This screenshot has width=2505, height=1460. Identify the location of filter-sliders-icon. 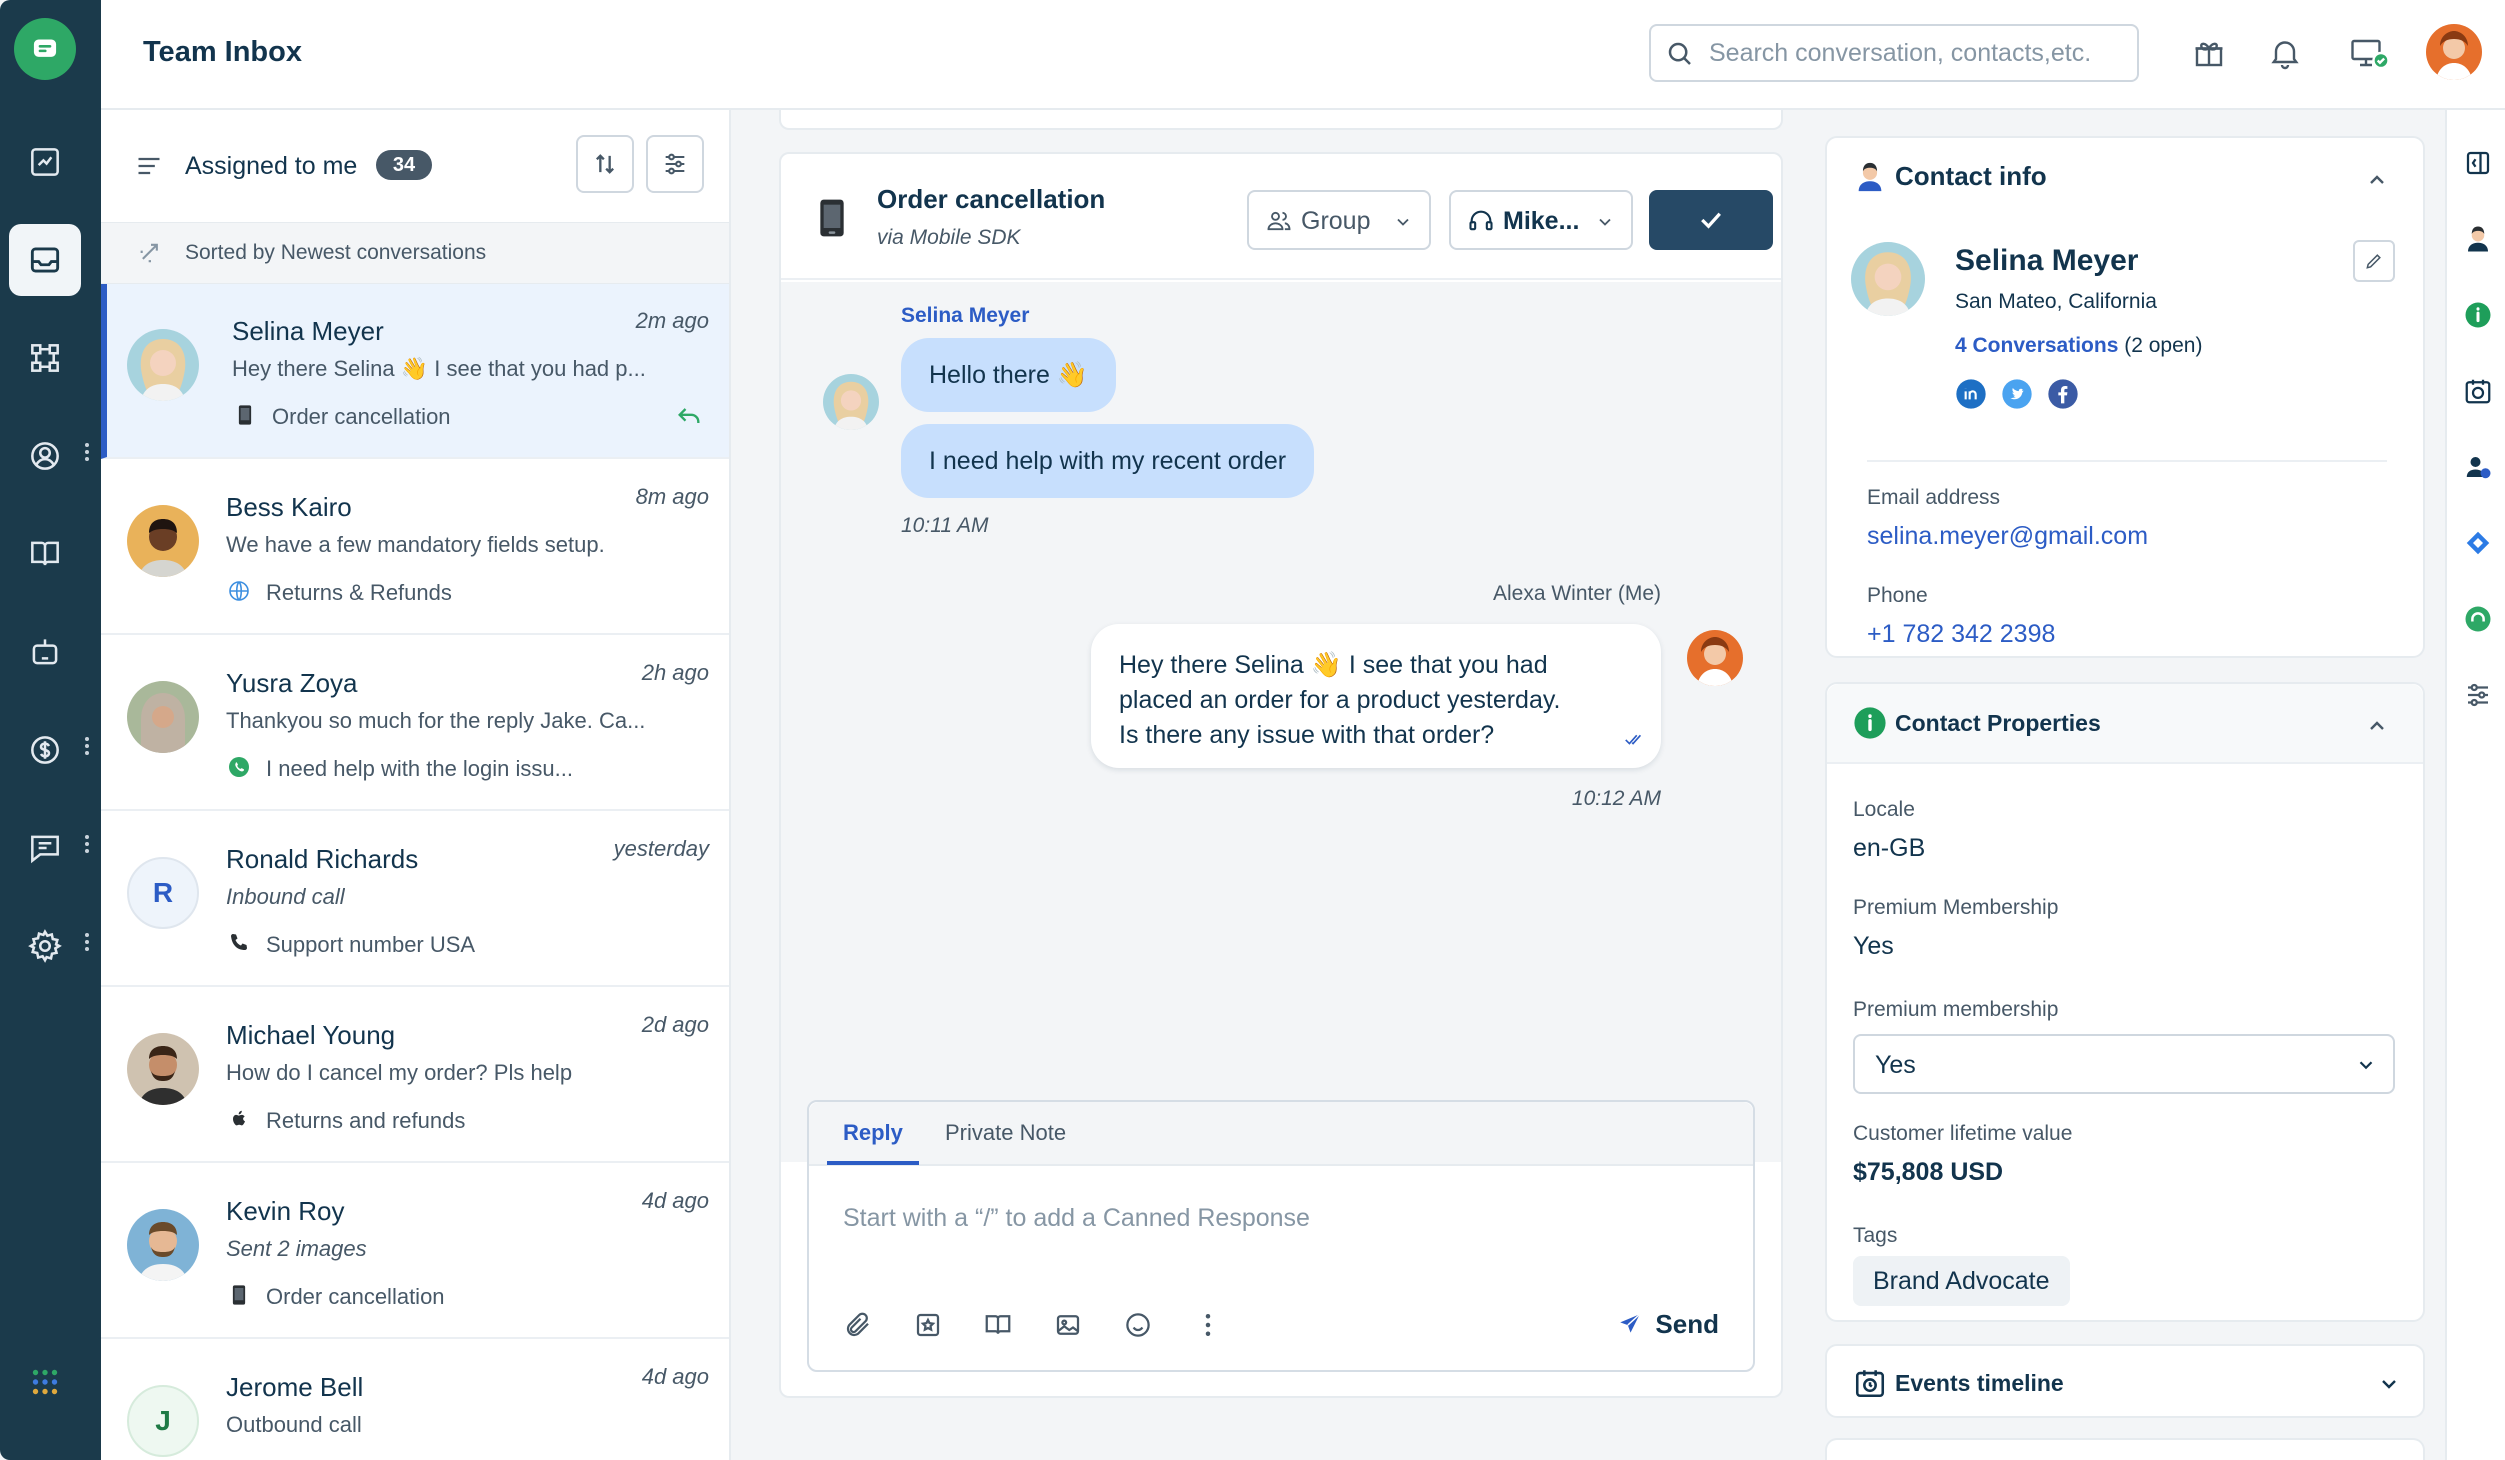
(675, 164).